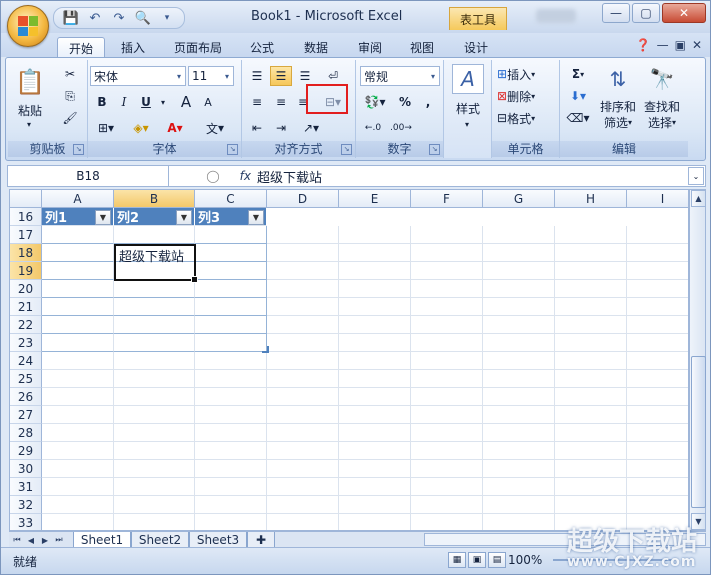 The image size is (711, 575). I want to click on bold-button: B, so click(102, 102).